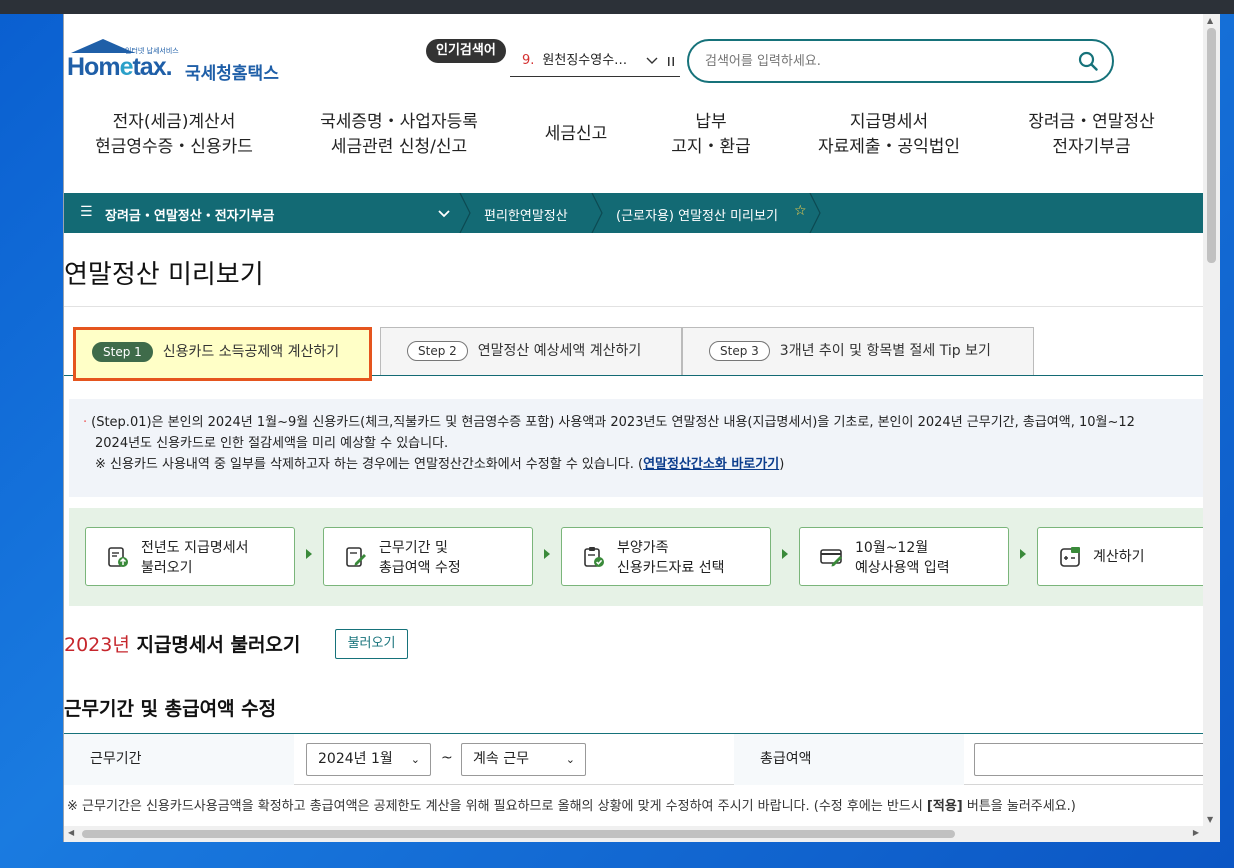  What do you see at coordinates (1089, 759) in the screenshot?
I see `salary-input` at bounding box center [1089, 759].